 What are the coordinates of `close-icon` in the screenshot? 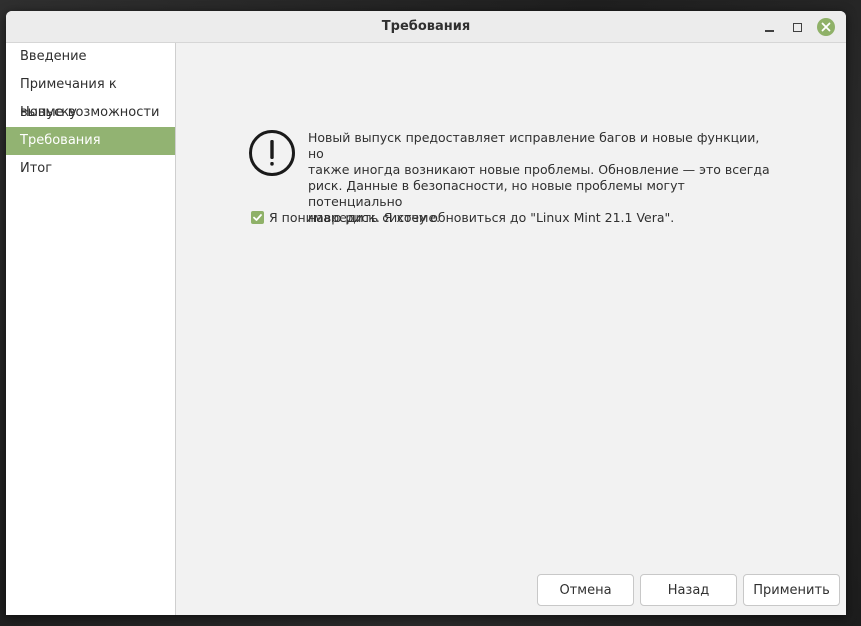 It's located at (826, 27).